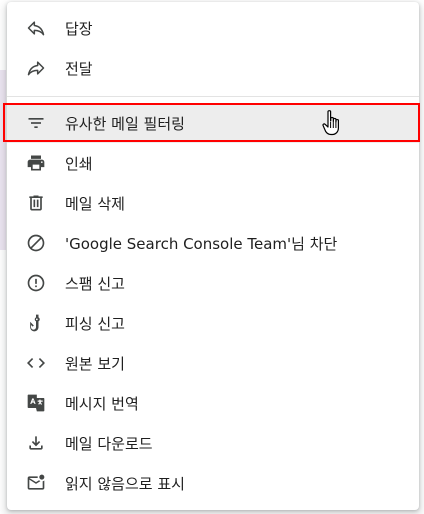 This screenshot has width=424, height=514. I want to click on background-selected-row, so click(3, 160).